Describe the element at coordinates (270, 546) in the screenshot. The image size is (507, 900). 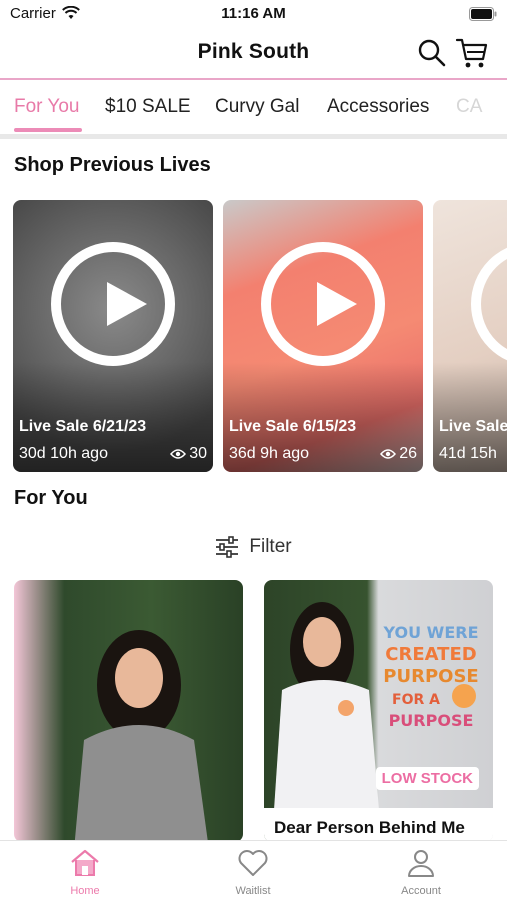
I see `filter-label: Filter` at that location.